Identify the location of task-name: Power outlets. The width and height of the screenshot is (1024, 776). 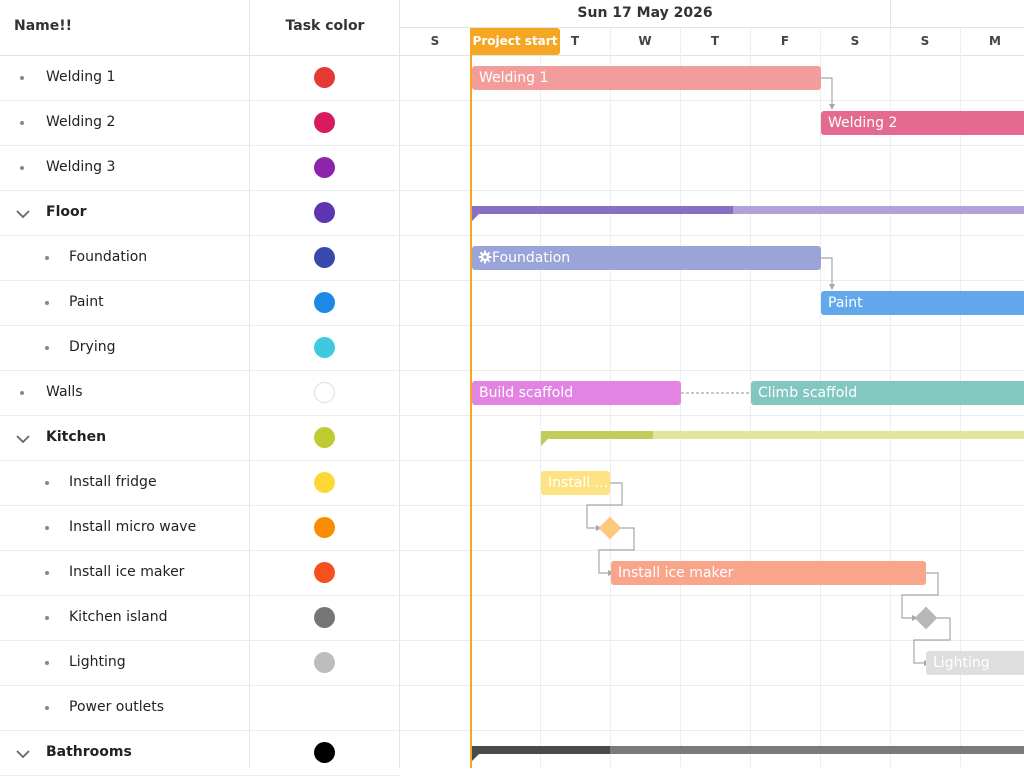
(116, 707).